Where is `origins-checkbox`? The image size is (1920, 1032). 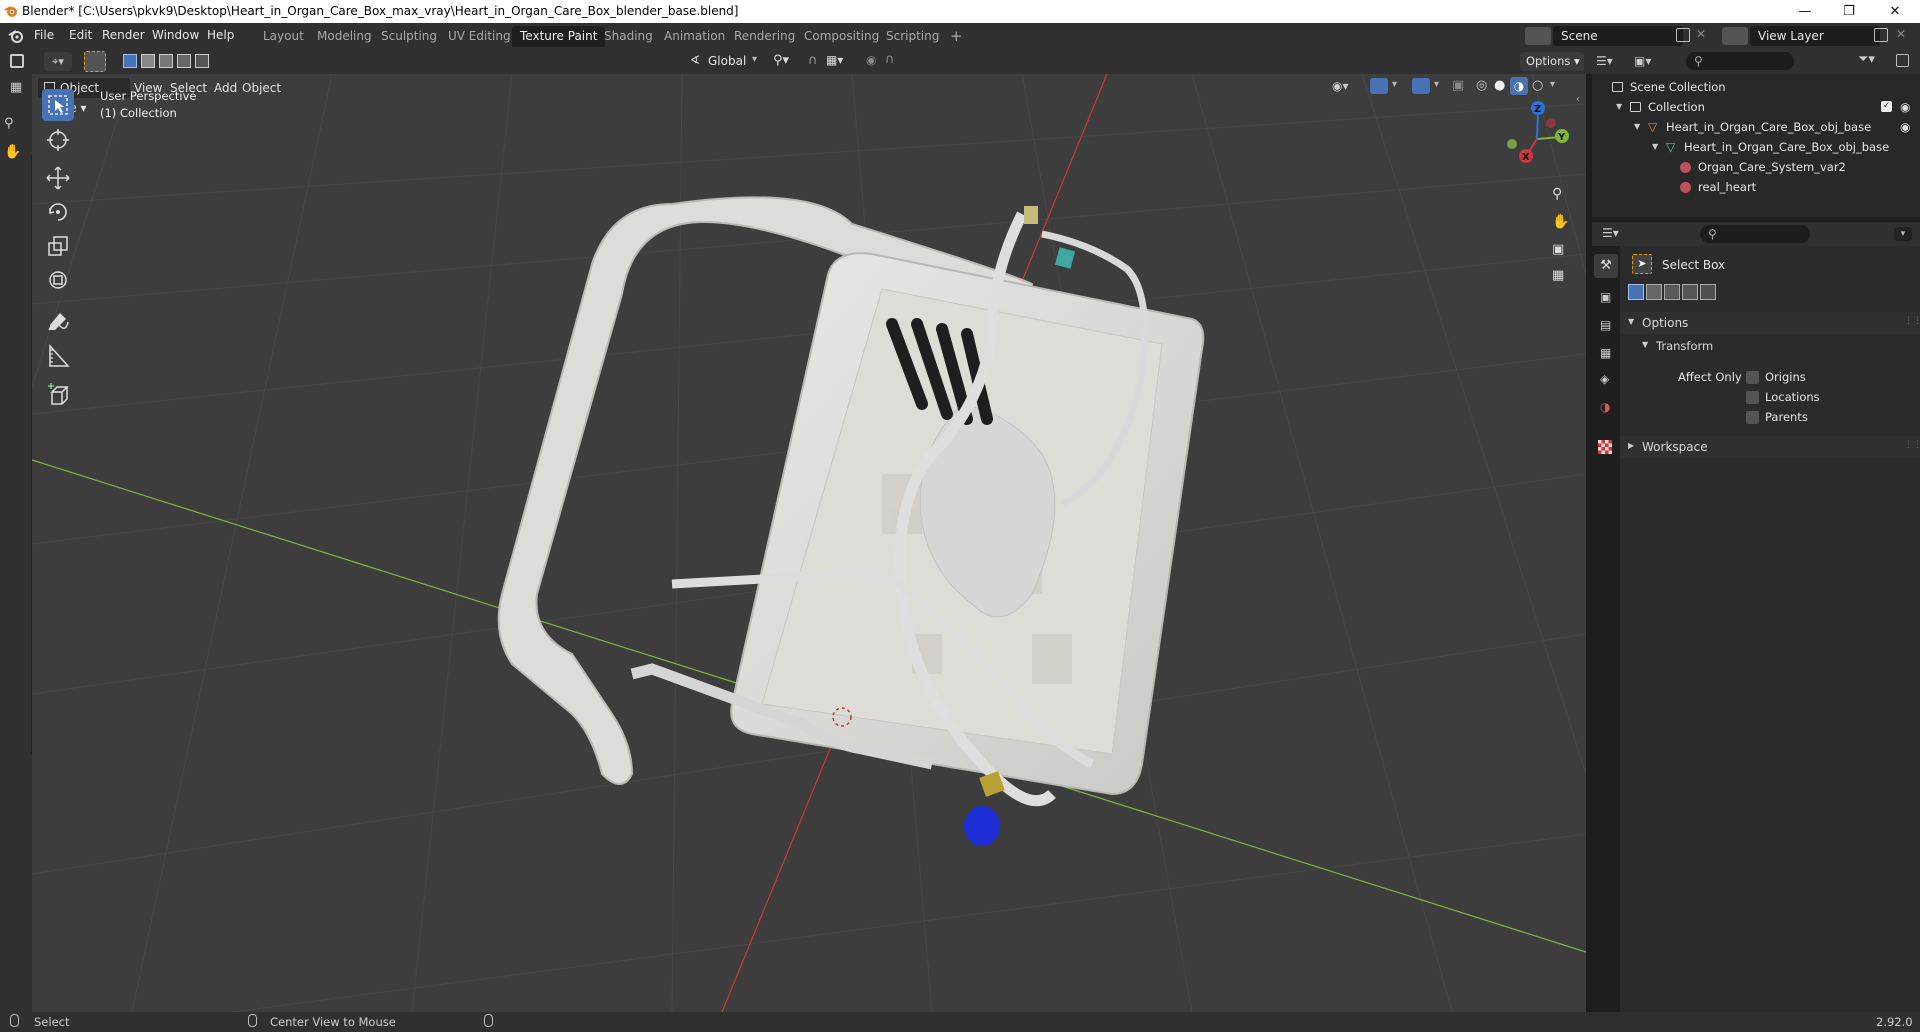
origins-checkbox is located at coordinates (1752, 377).